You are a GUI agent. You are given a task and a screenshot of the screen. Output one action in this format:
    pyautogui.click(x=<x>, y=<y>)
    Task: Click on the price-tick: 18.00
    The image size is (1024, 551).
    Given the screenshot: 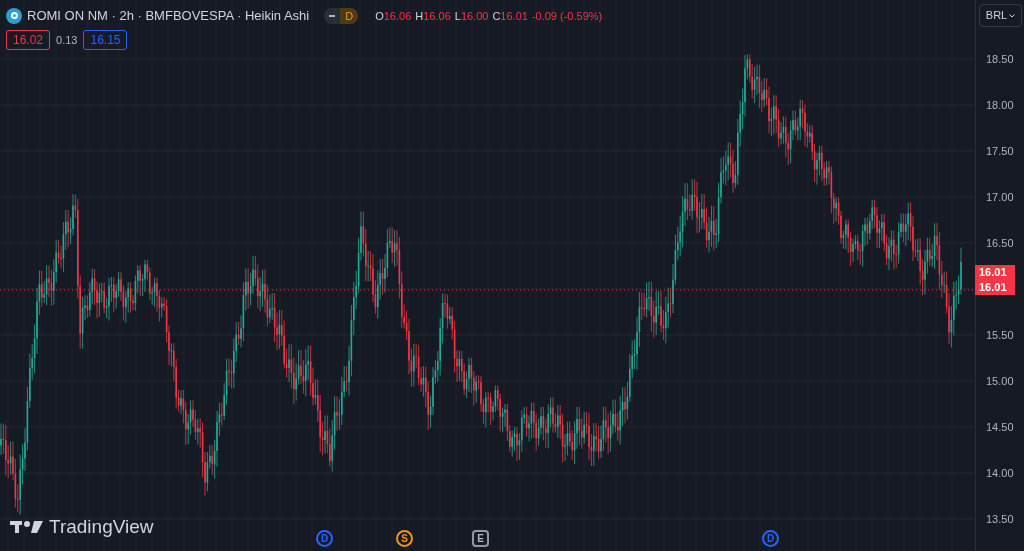 What is the action you would take?
    pyautogui.click(x=1000, y=105)
    